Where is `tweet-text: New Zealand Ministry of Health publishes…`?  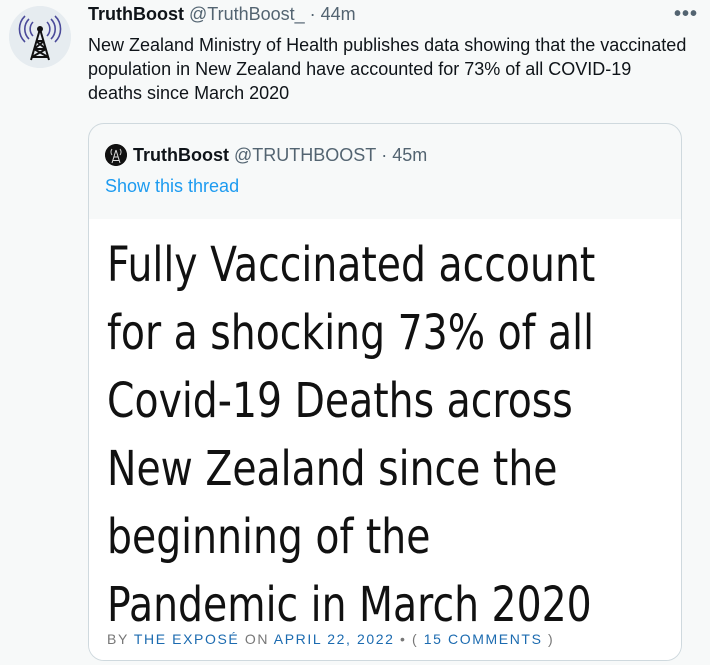 tweet-text: New Zealand Ministry of Health publishes… is located at coordinates (387, 69).